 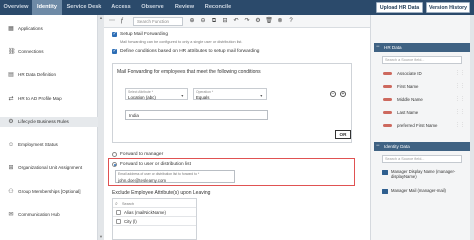 What do you see at coordinates (158, 21) in the screenshot?
I see `search-function-input: Search Function` at bounding box center [158, 21].